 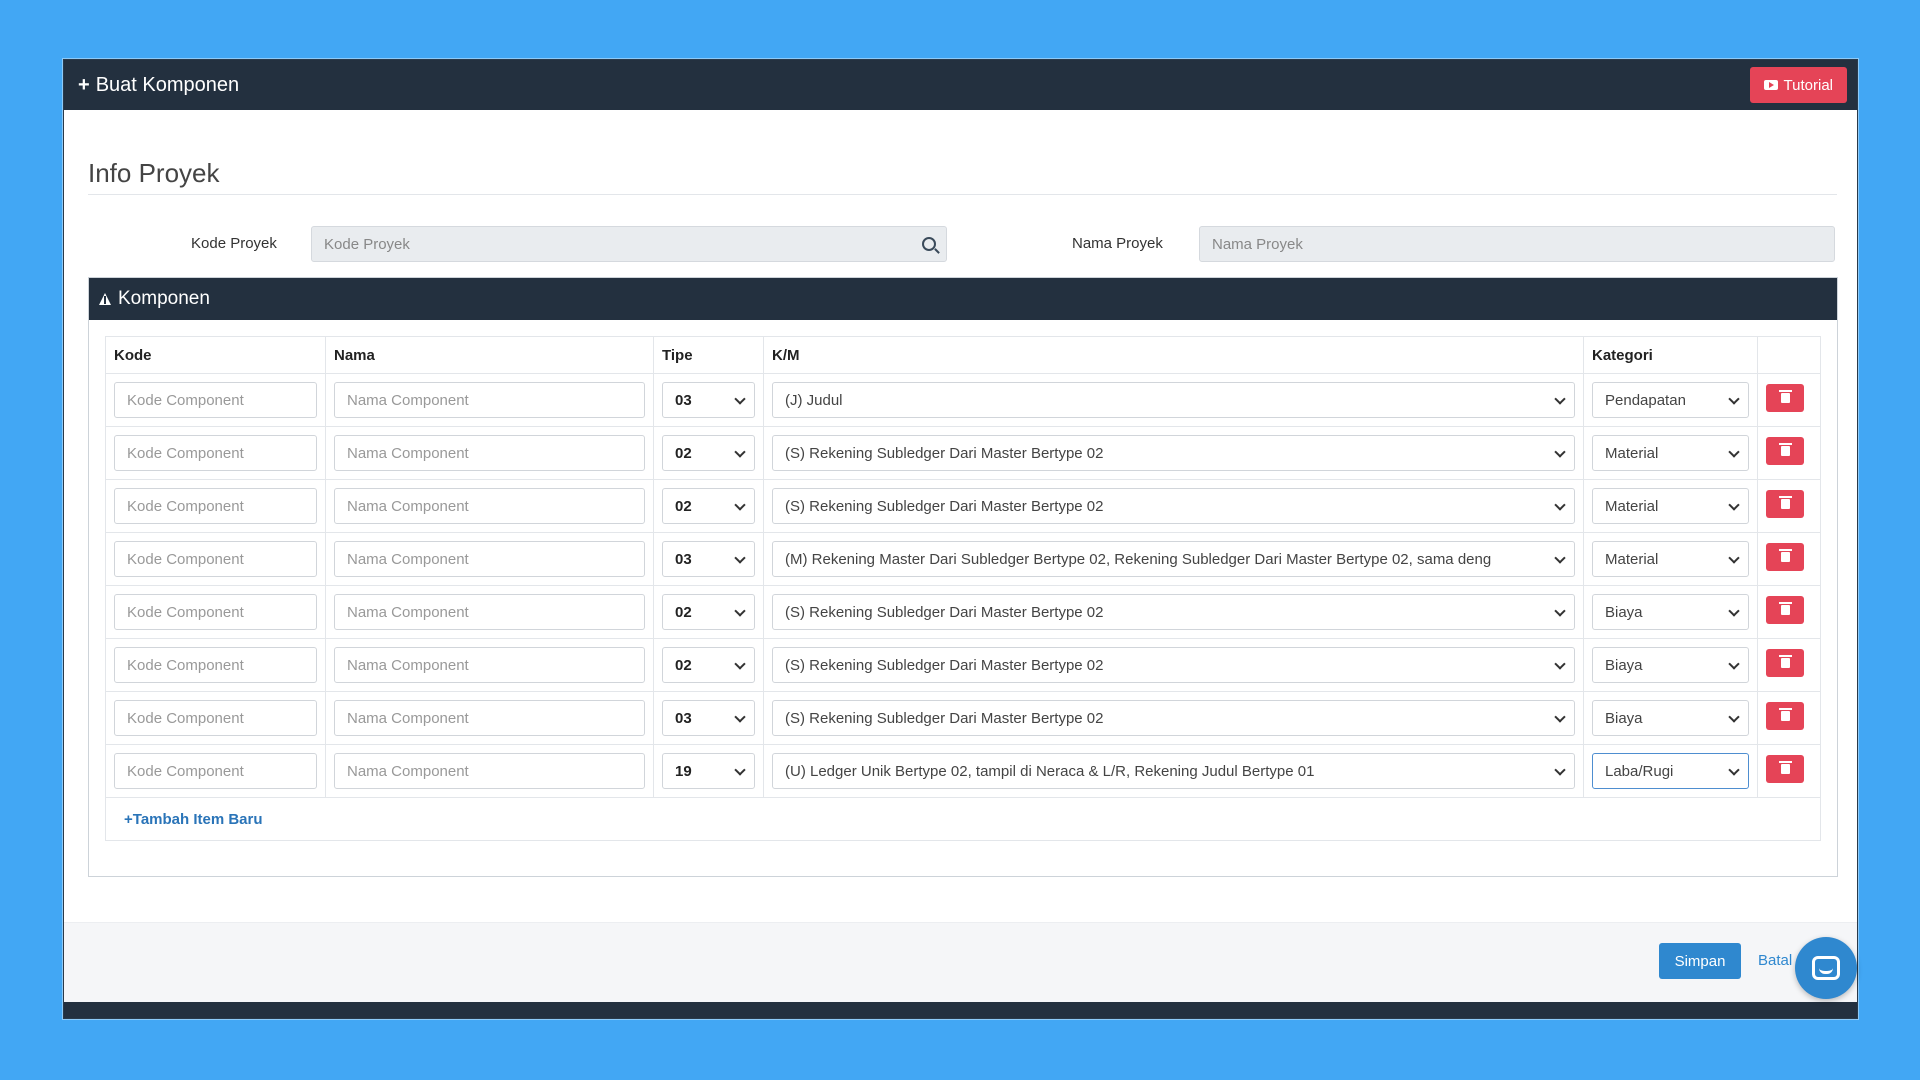 I want to click on km-select: (J) Judul, so click(x=1173, y=400).